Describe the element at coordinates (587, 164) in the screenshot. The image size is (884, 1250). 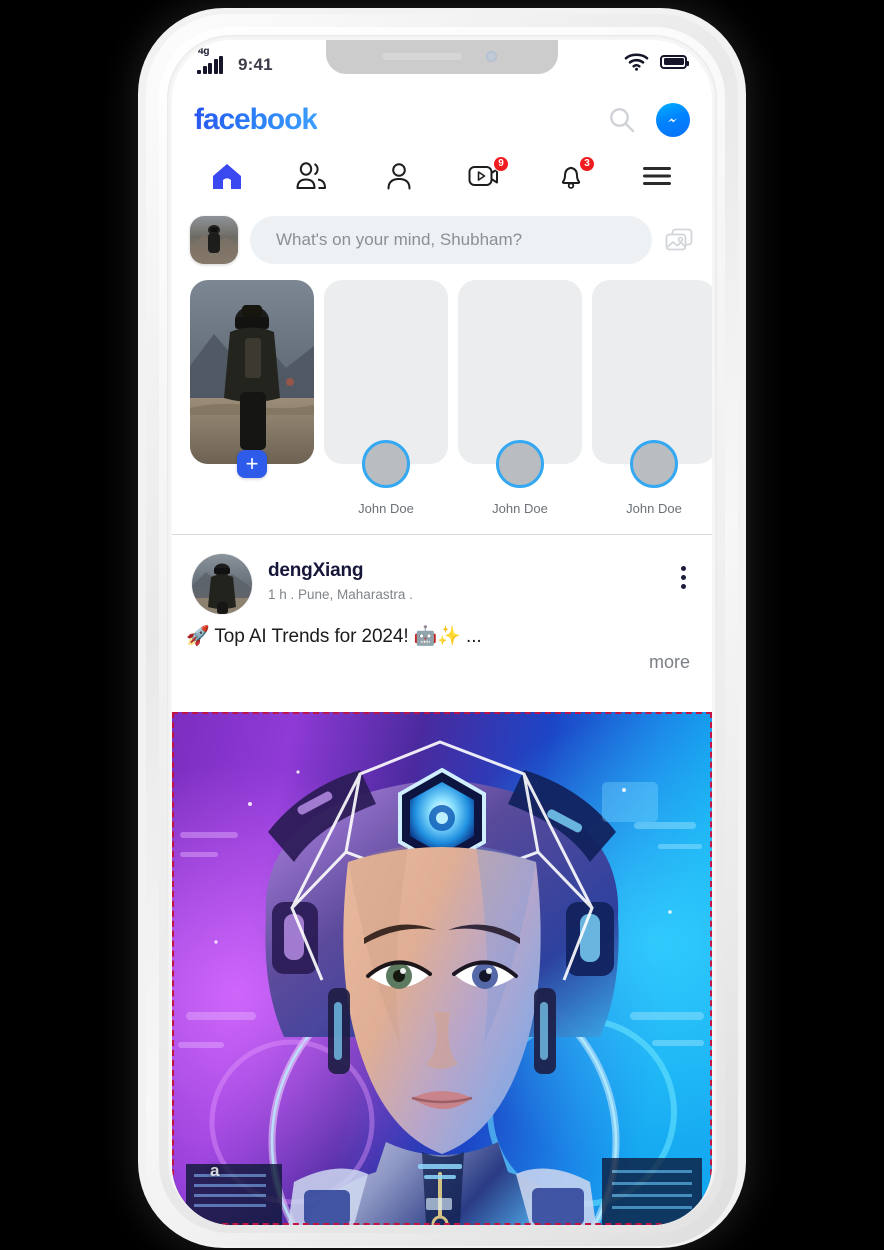
I see `notifications-badge: 3` at that location.